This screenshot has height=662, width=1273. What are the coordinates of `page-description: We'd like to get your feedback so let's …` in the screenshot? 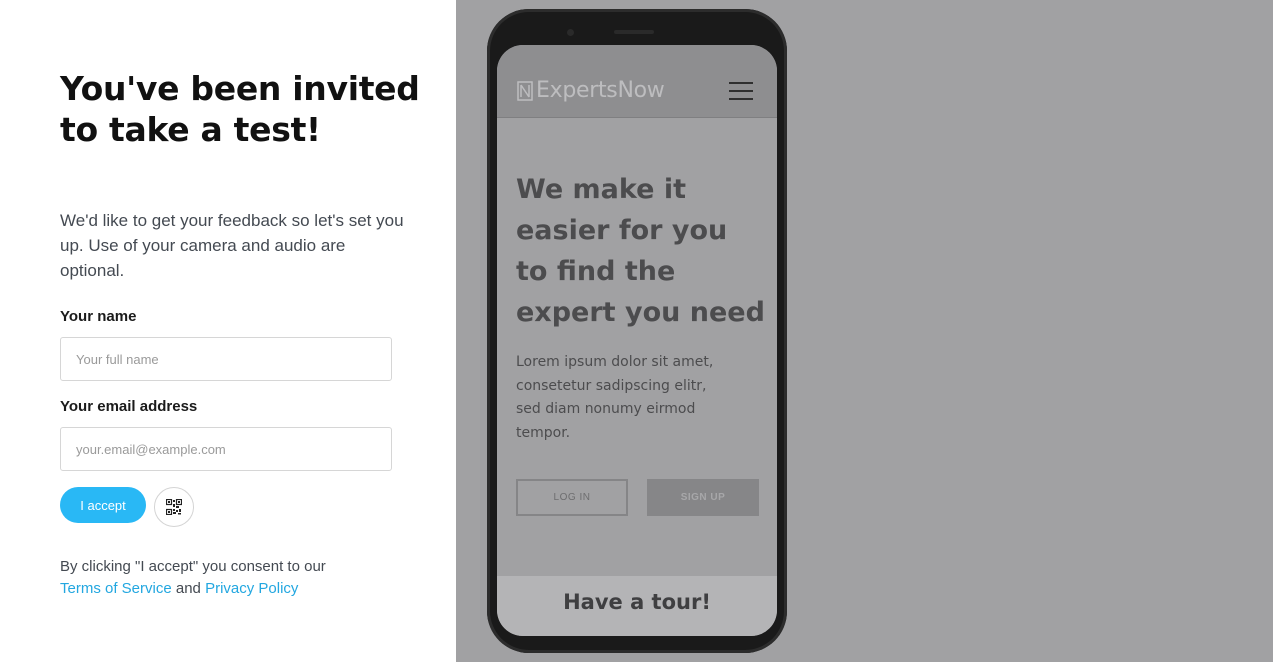 It's located at (232, 245).